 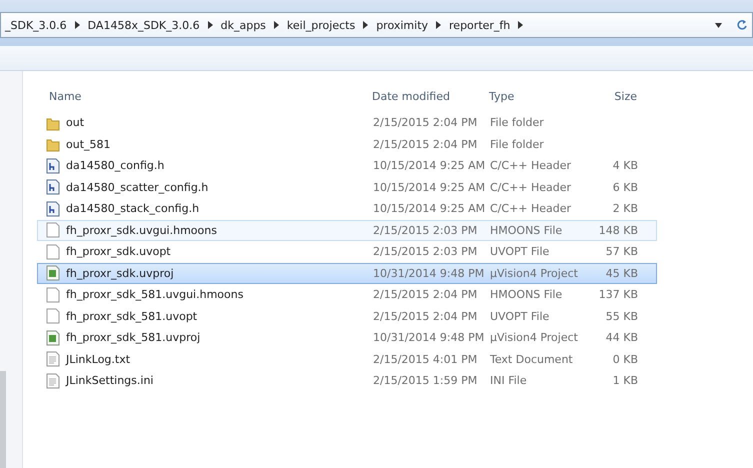 I want to click on file-row: JLinkLog.txt 2/15/2015 4:01 PM Text Document 0 KB, so click(x=347, y=359).